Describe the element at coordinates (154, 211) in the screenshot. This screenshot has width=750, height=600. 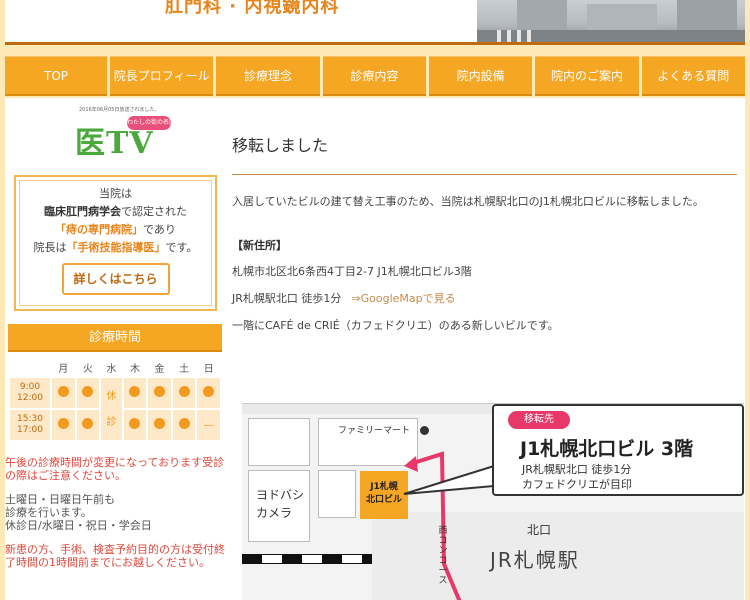
I see `cert-line-2-suffix: で認定された` at that location.